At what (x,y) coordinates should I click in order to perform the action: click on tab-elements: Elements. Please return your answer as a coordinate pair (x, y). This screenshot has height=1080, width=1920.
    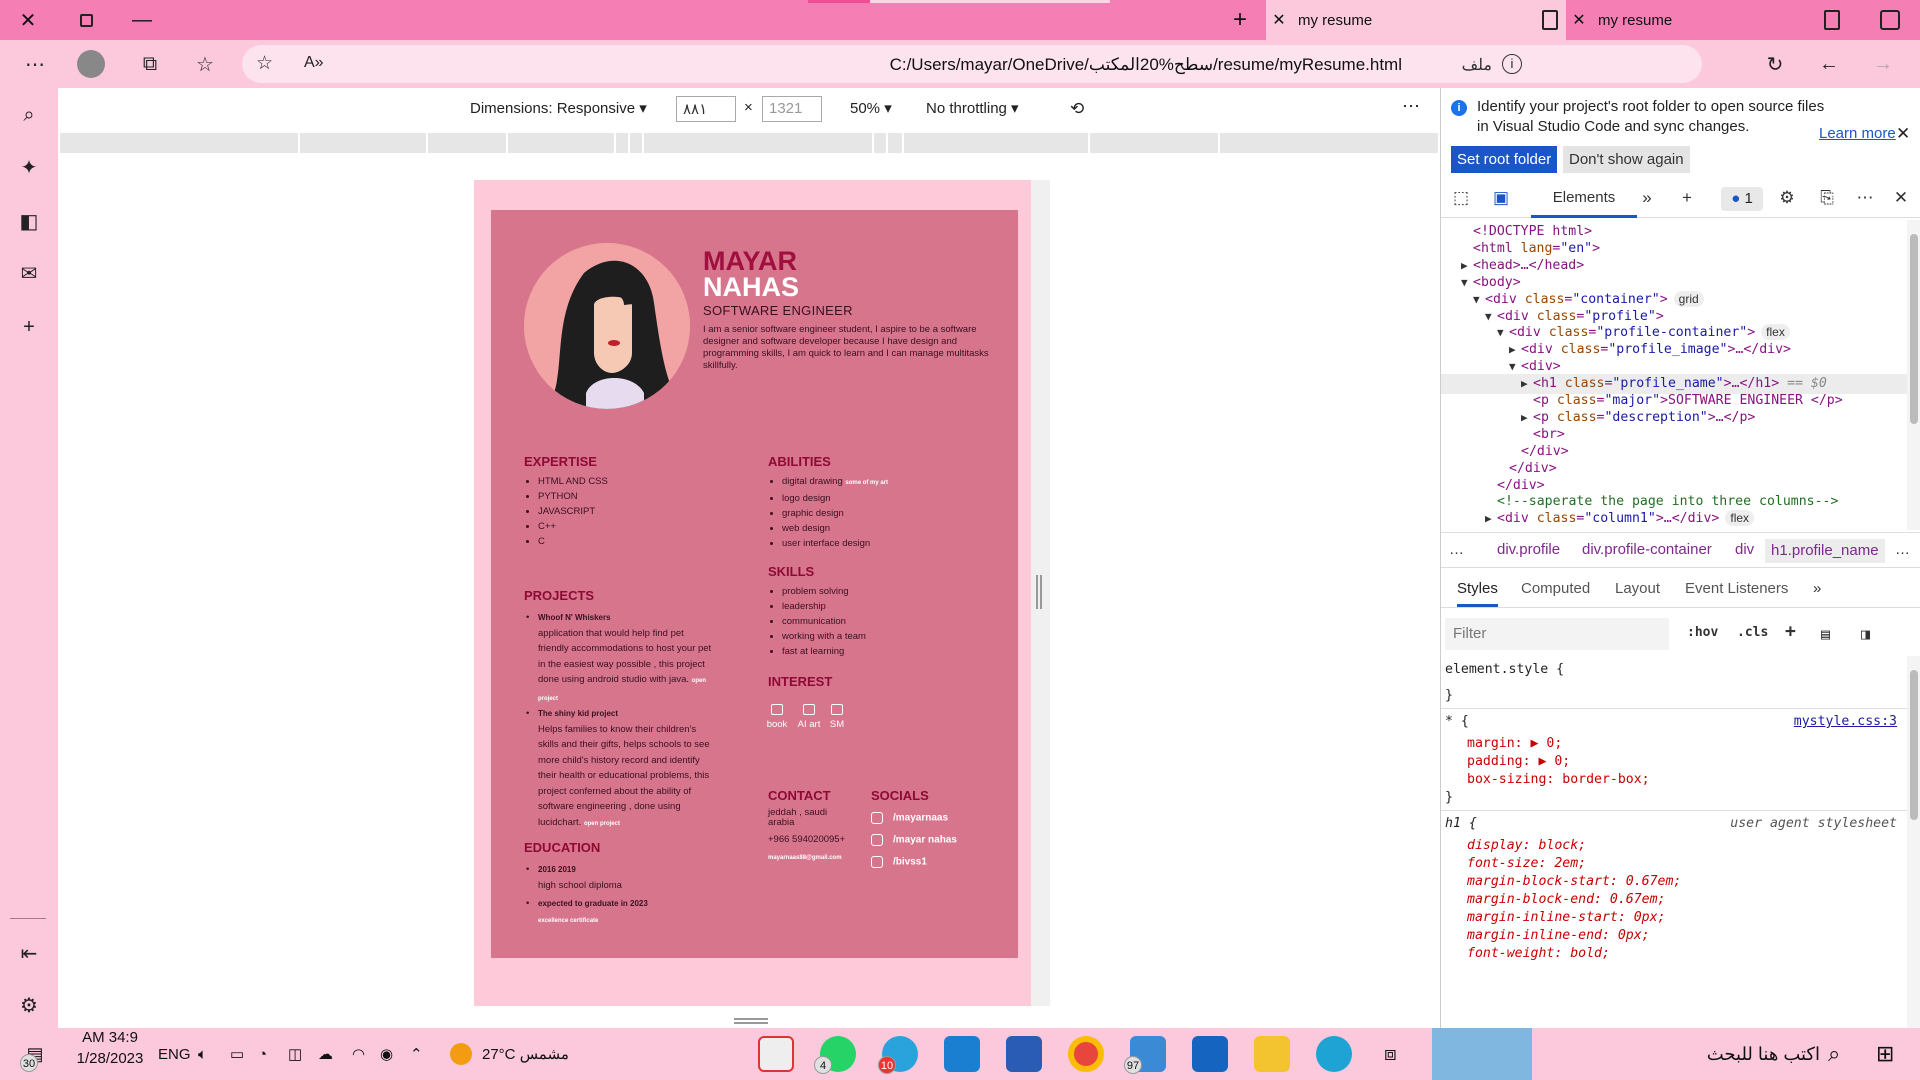
    Looking at the image, I should click on (1584, 199).